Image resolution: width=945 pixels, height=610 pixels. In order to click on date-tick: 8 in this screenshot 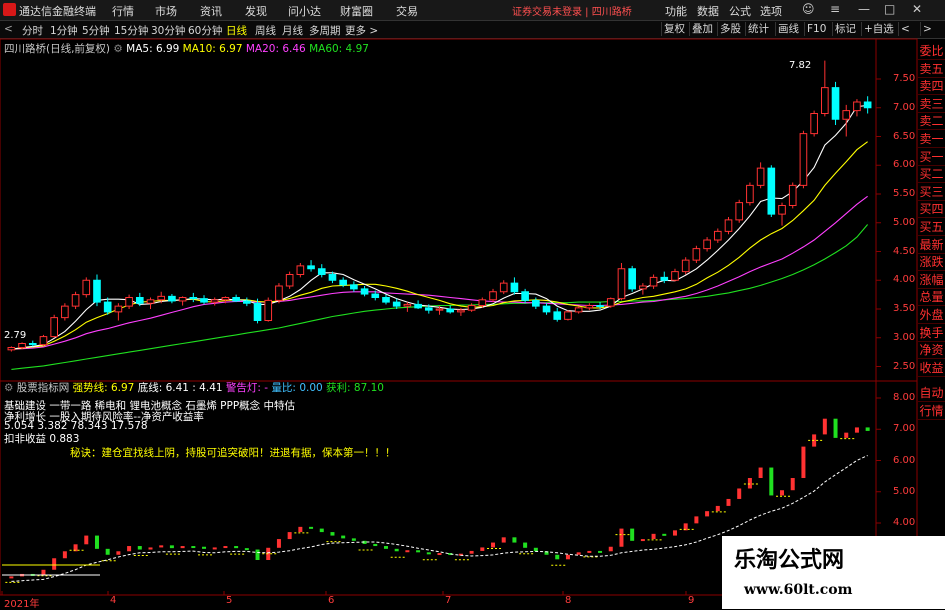, I will do `click(568, 600)`.